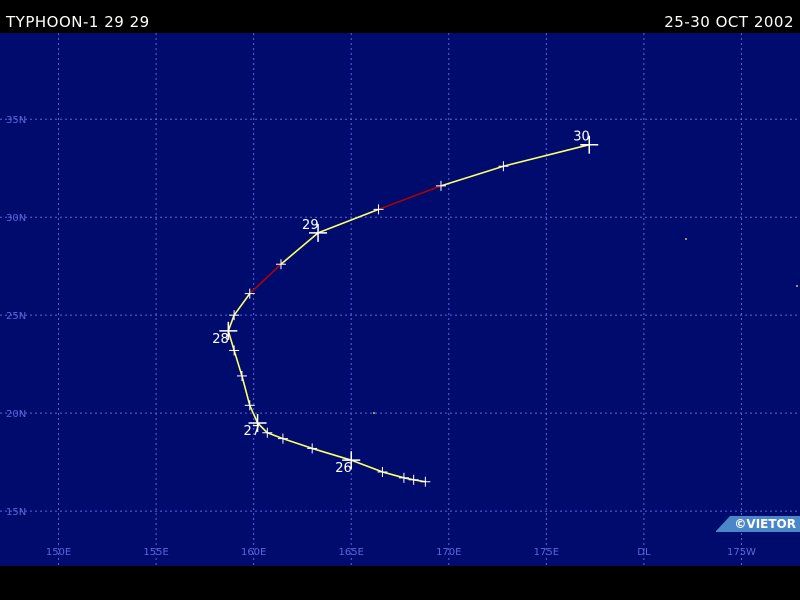 The image size is (800, 600). Describe the element at coordinates (546, 552) in the screenshot. I see `lon-label: 175E` at that location.